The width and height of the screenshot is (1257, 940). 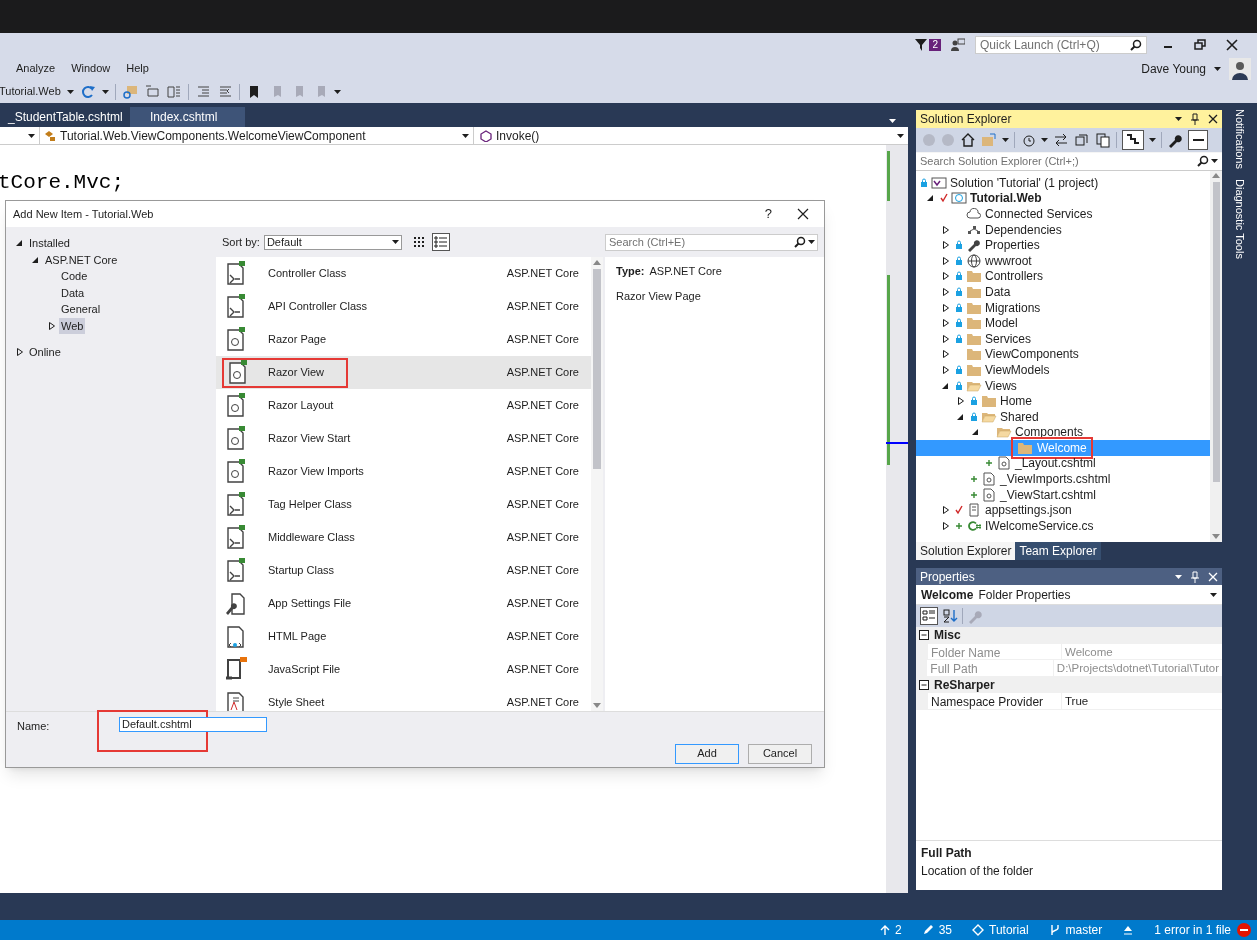 What do you see at coordinates (1216, 356) in the screenshot?
I see `tree-scrollbar` at bounding box center [1216, 356].